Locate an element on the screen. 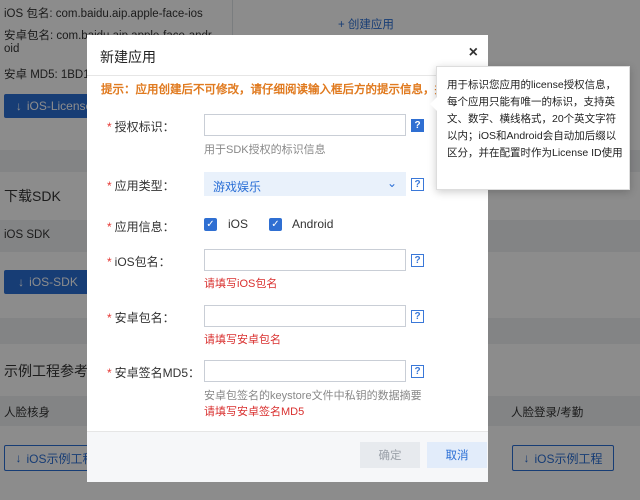  close-icon: × is located at coordinates (473, 53).